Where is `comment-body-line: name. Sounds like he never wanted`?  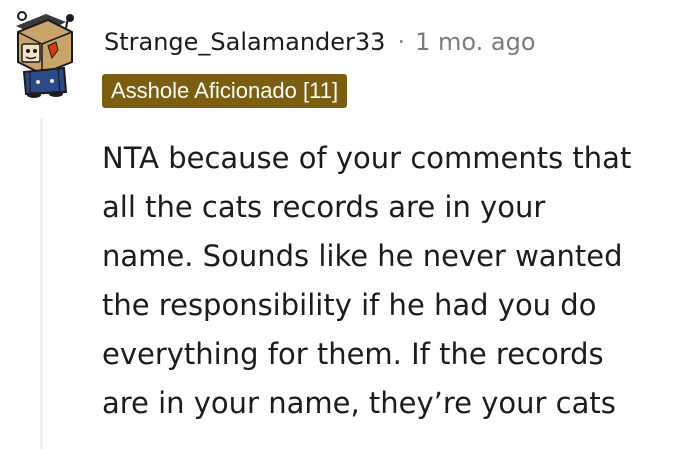 comment-body-line: name. Sounds like he never wanted is located at coordinates (362, 256).